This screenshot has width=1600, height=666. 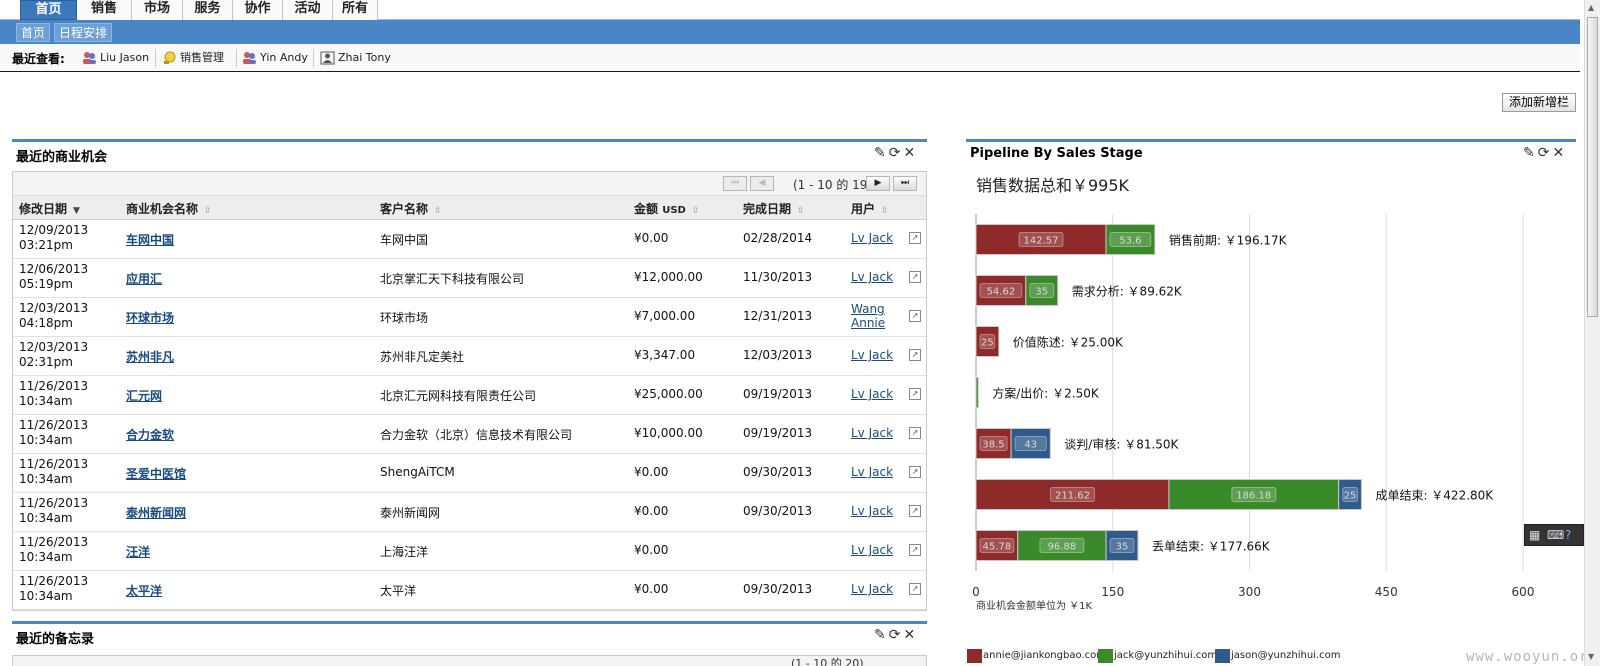 I want to click on customer-name: 泰州新闻网, so click(x=410, y=513).